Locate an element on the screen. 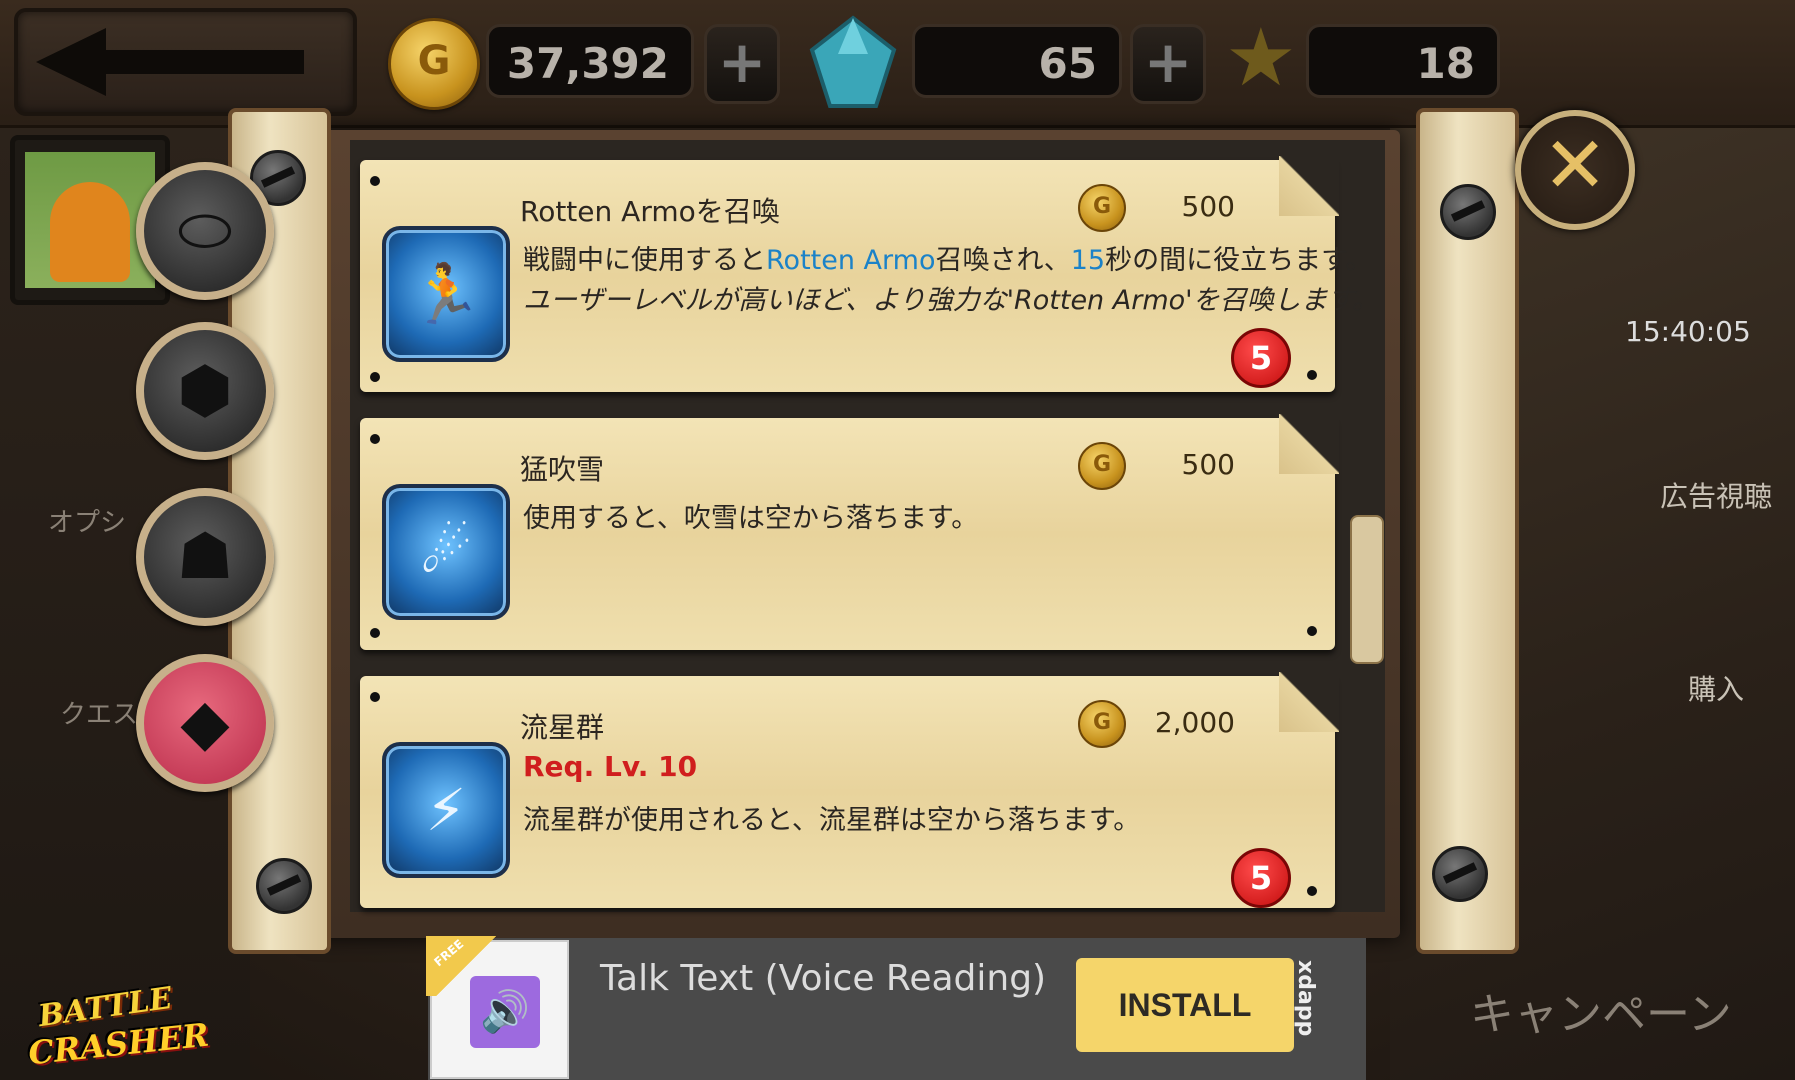 Image resolution: width=1795 pixels, height=1080 pixels. category-stone-button: ⬢ is located at coordinates (205, 391).